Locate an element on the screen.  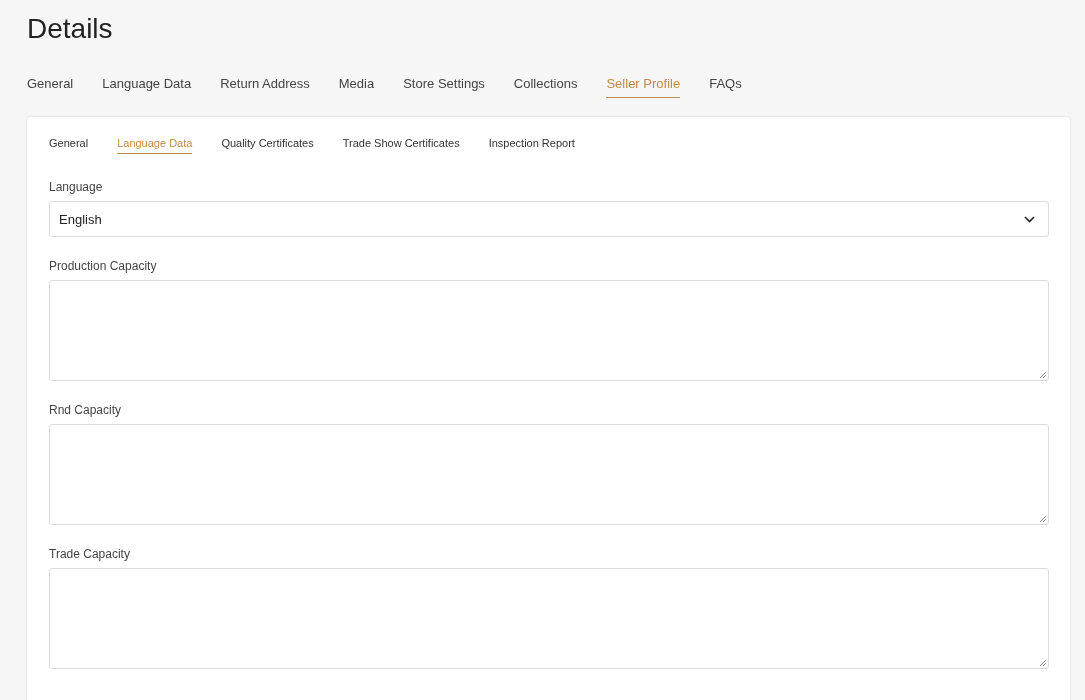
field-label: Trade Capacity is located at coordinates (89, 554).